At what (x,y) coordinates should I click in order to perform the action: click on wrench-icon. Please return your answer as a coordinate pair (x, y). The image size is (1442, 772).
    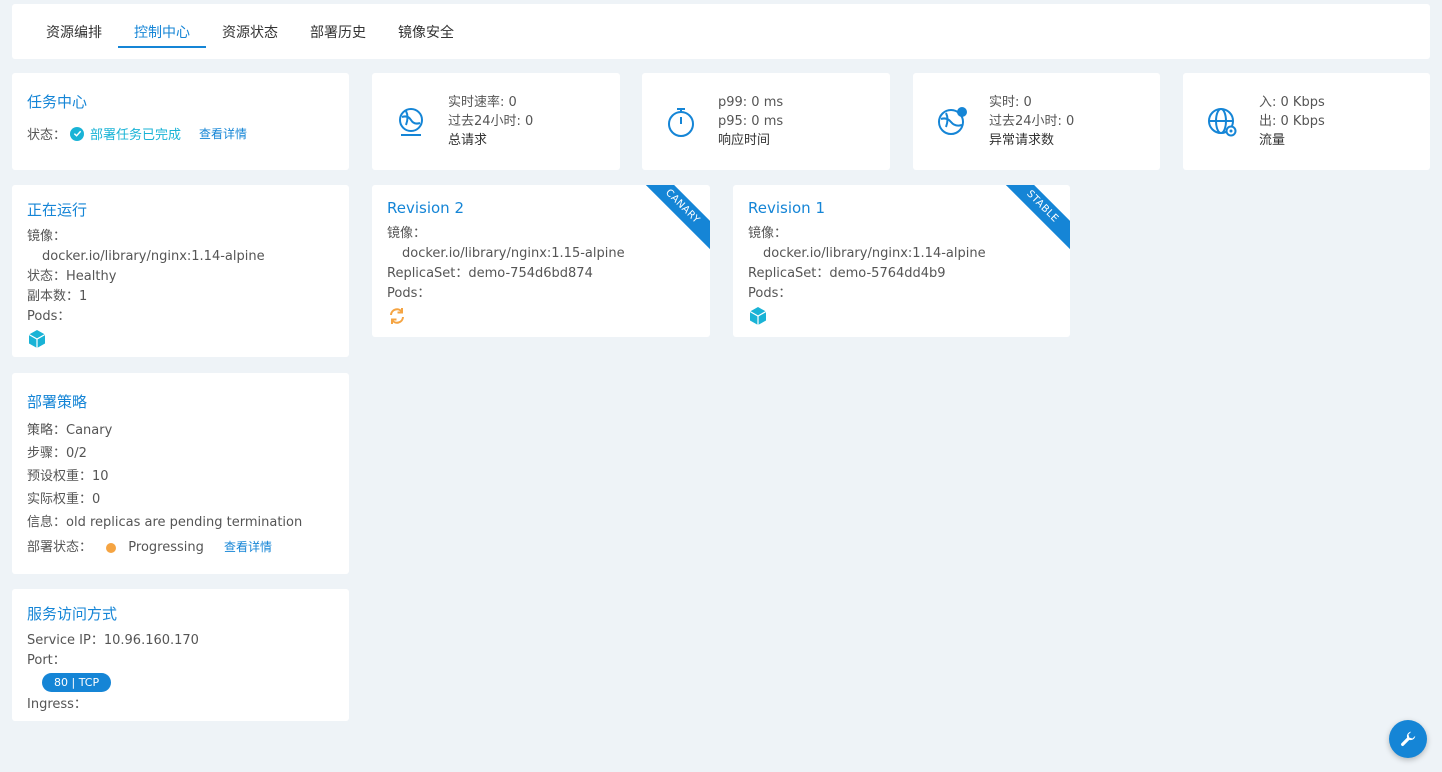
    Looking at the image, I should click on (1408, 739).